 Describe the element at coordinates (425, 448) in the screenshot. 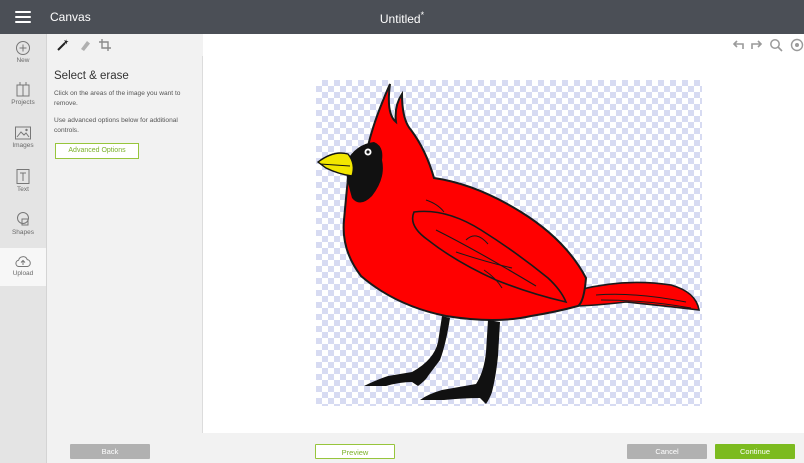

I see `bottom-bar: Back Preview Cancel Continue` at that location.